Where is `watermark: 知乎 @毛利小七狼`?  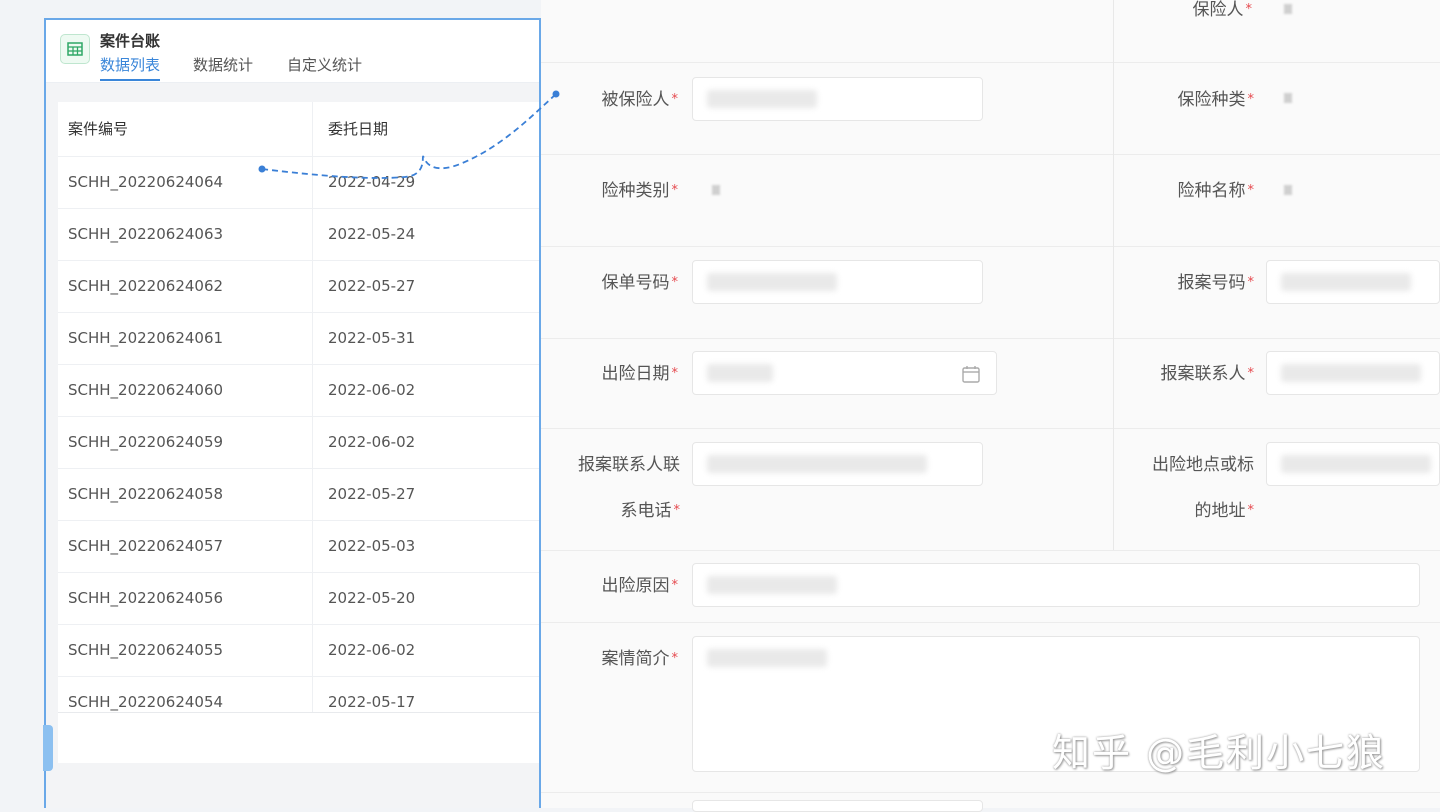 watermark: 知乎 @毛利小七狼 is located at coordinates (1219, 753).